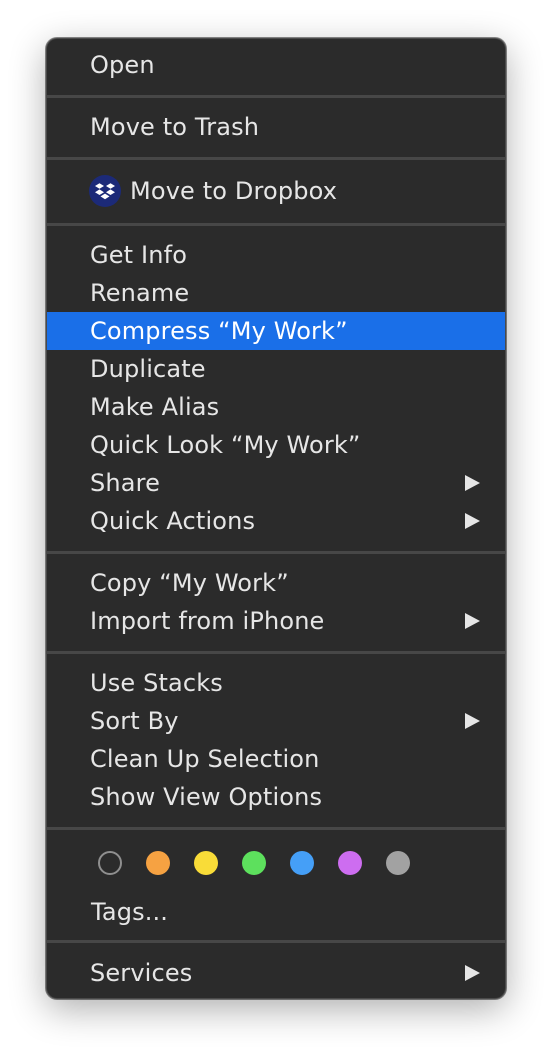 The width and height of the screenshot is (552, 1054). What do you see at coordinates (139, 255) in the screenshot?
I see `menu-item-get-info-label: Get Info` at bounding box center [139, 255].